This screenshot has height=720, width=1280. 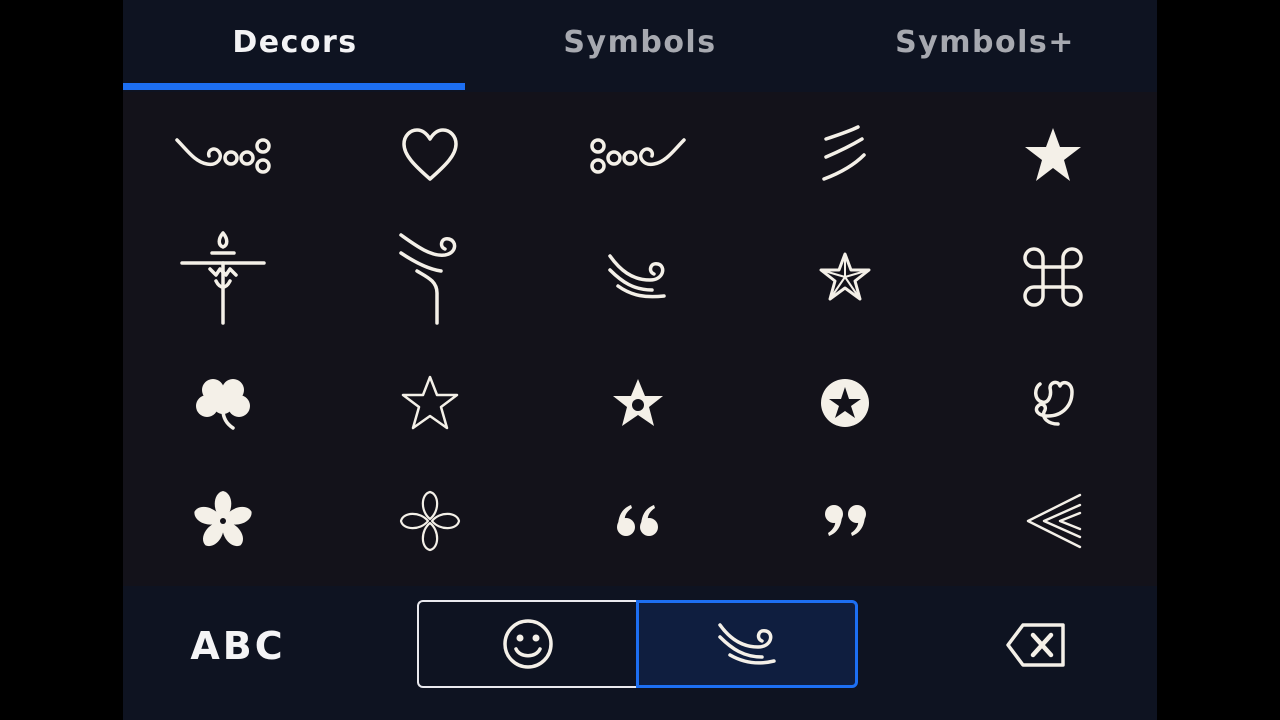 I want to click on star-solid-icon, so click(x=1053, y=155).